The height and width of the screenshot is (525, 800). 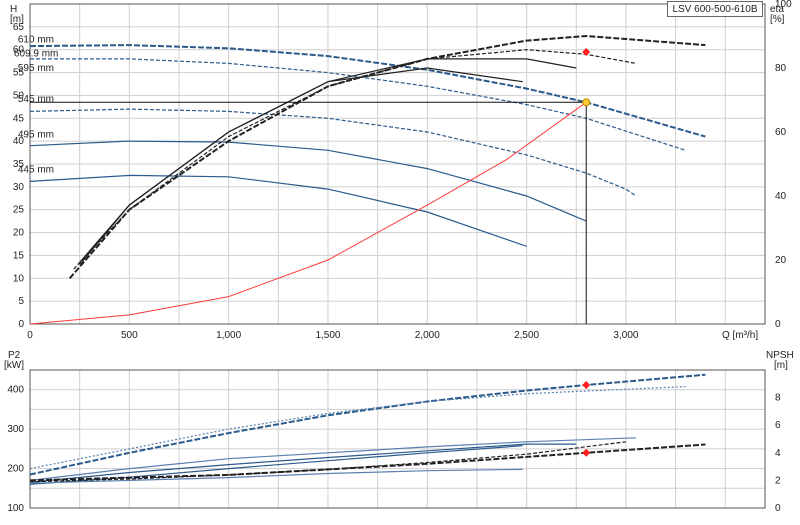 I want to click on flow-tick-label: 1,000, so click(x=228, y=335).